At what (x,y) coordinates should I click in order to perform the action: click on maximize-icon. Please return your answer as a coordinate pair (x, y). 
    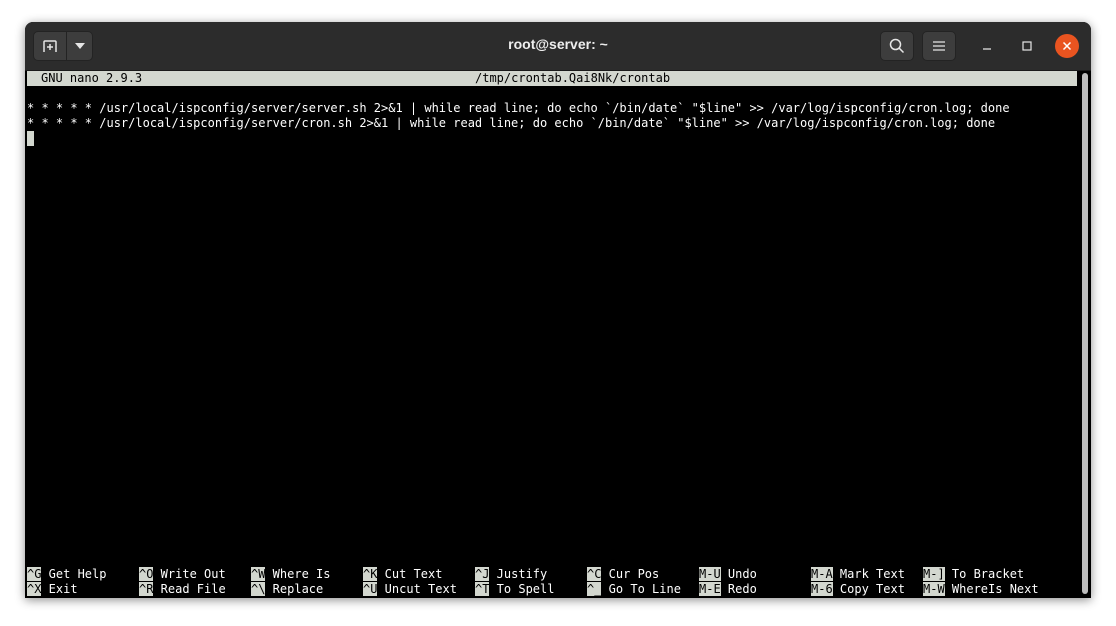
    Looking at the image, I should click on (1027, 46).